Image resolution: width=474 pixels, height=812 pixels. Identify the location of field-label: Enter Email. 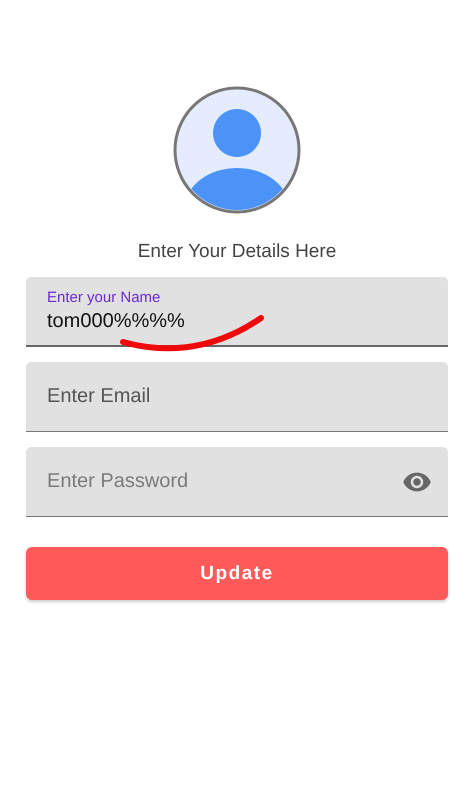
(99, 396).